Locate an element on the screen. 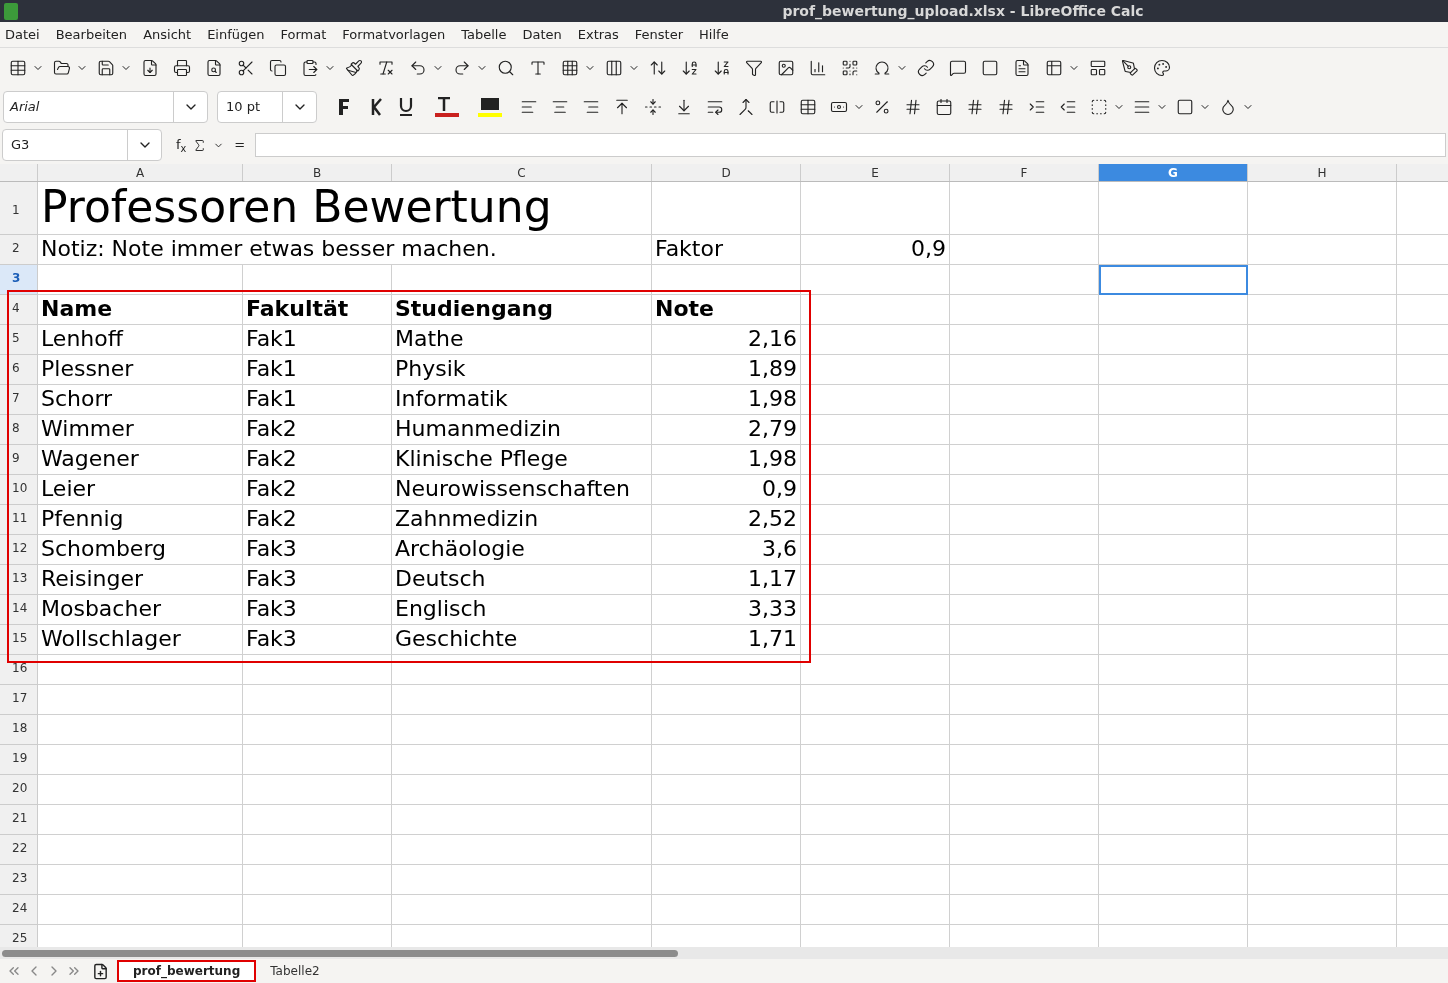 The image size is (1448, 983). name-box: G3 is located at coordinates (82, 145).